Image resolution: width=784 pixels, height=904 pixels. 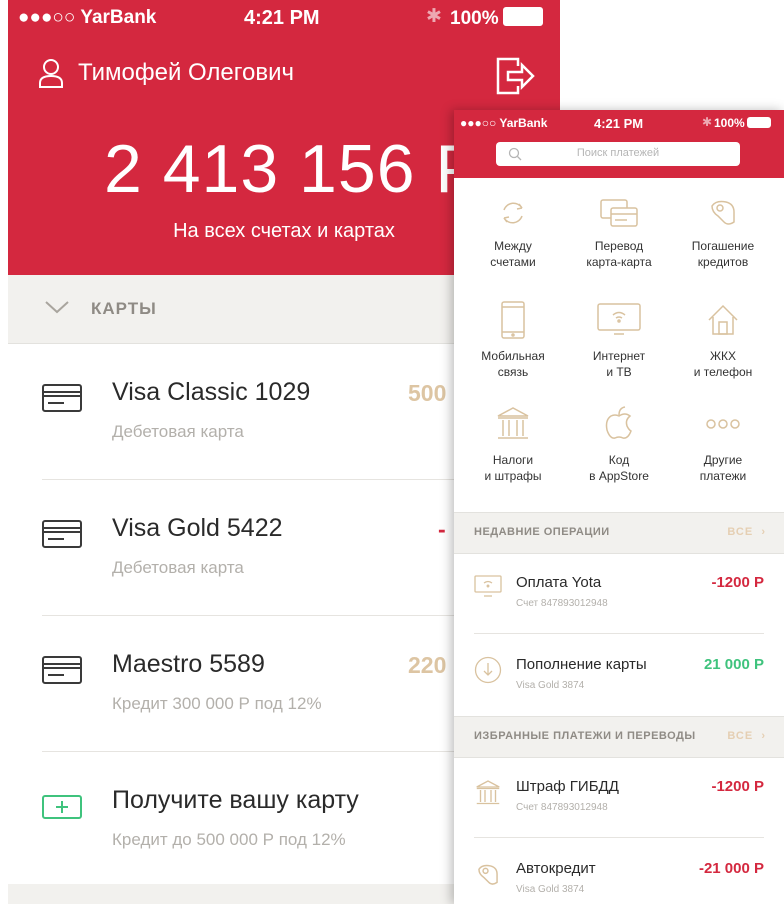 What do you see at coordinates (293, 169) in the screenshot?
I see `total-balance: 2 413 156 Р` at bounding box center [293, 169].